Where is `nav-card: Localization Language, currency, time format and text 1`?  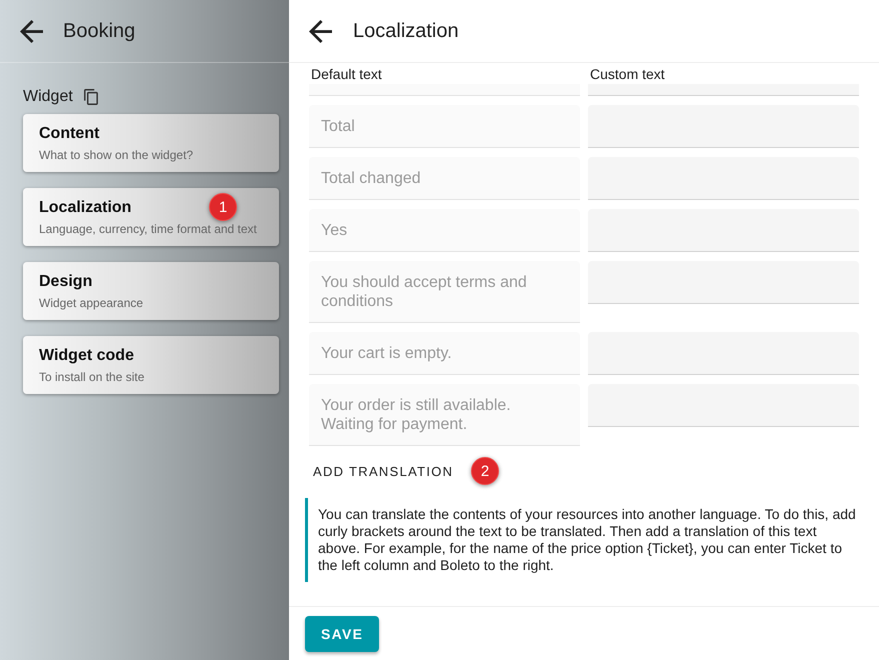
nav-card: Localization Language, currency, time format and text 1 is located at coordinates (151, 217).